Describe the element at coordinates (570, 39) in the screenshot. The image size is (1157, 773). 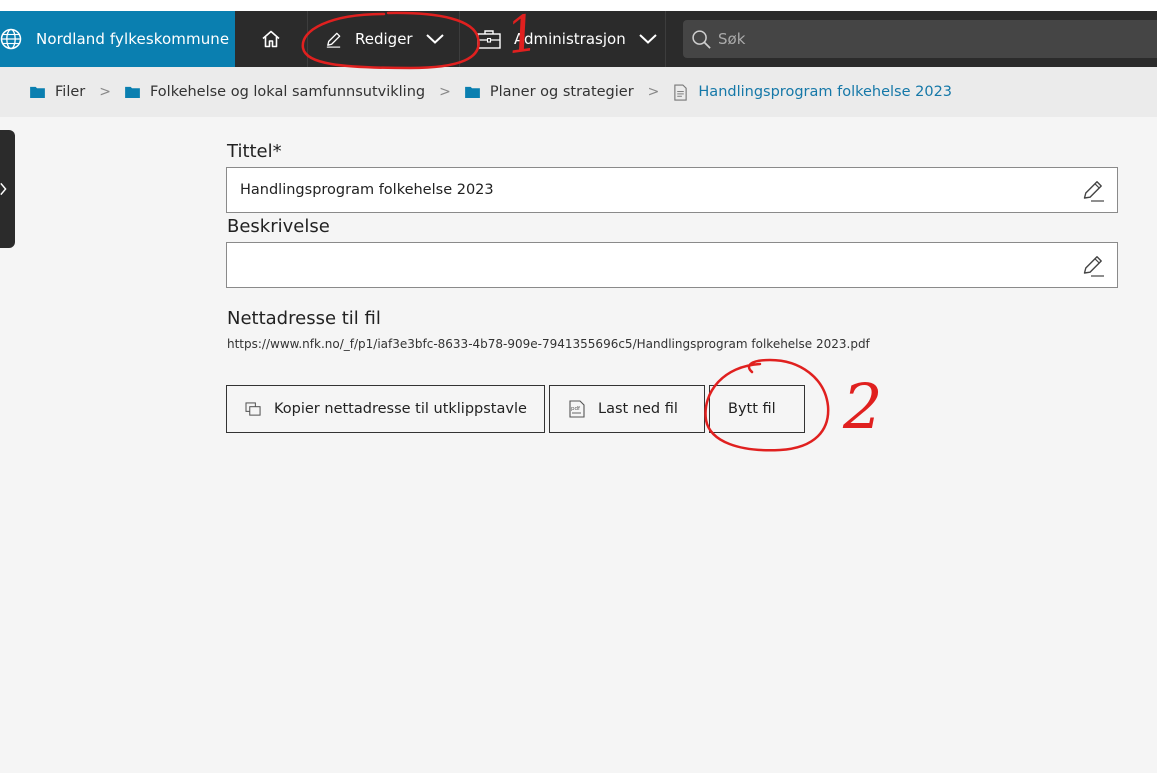
I see `administrasjon-label: Administrasjon` at that location.